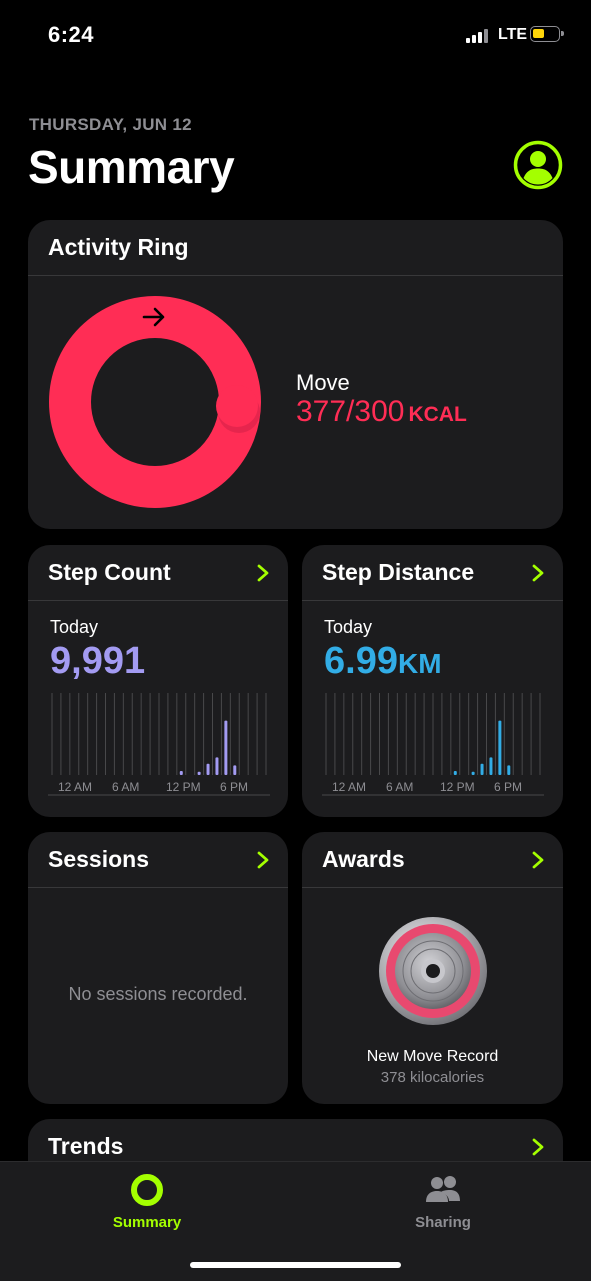 The image size is (591, 1281). What do you see at coordinates (419, 663) in the screenshot?
I see `step-distance-unit: KM` at bounding box center [419, 663].